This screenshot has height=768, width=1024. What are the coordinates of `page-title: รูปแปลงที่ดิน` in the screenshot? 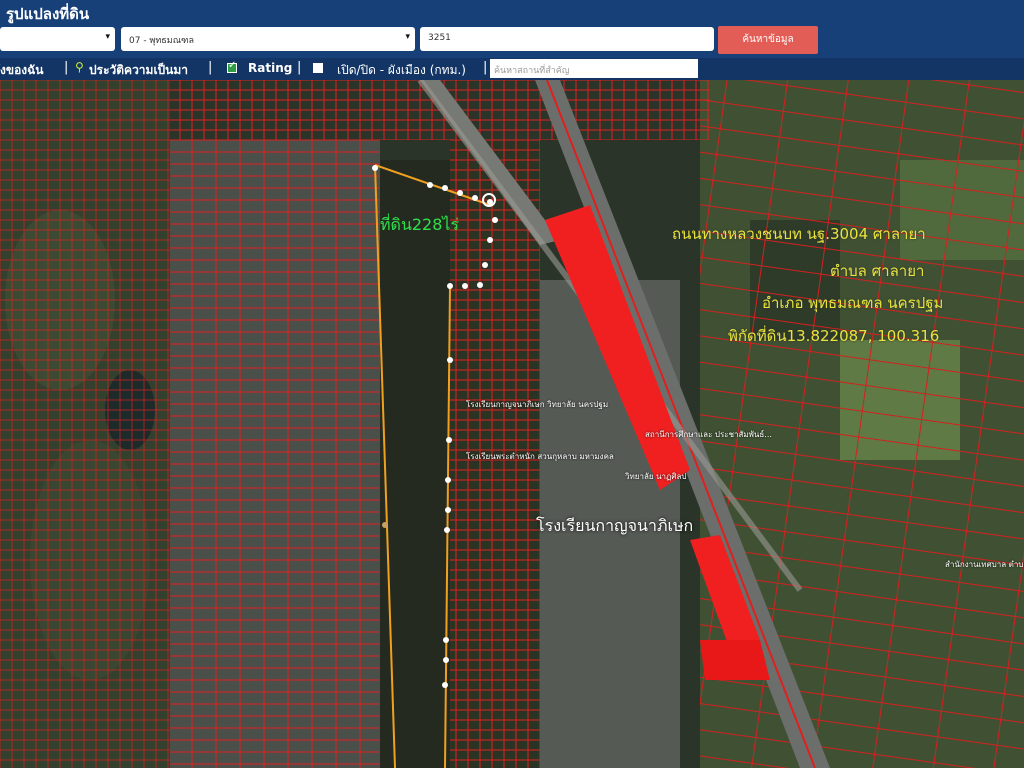 It's located at (48, 14).